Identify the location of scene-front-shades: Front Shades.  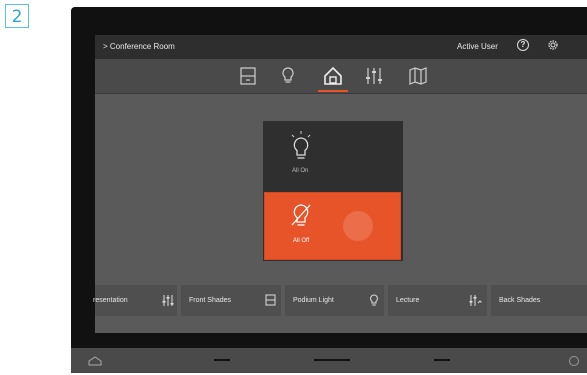
(231, 300).